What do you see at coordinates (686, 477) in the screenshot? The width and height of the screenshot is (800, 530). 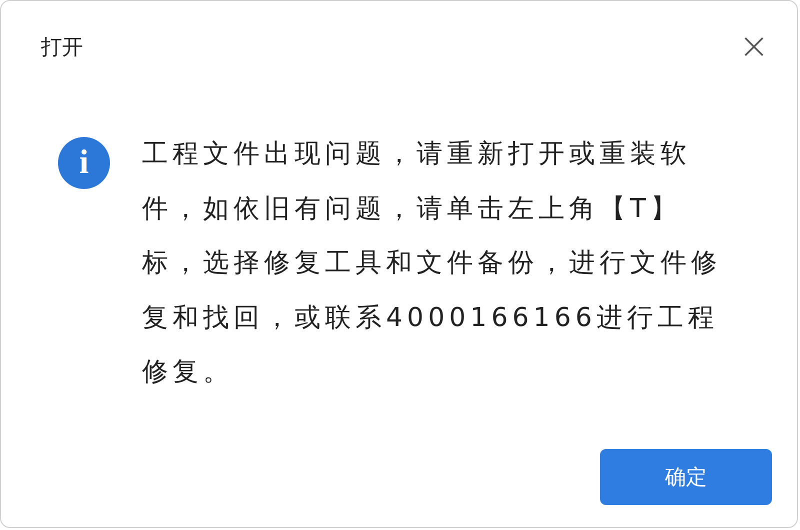 I see `confirm-button: 确定` at bounding box center [686, 477].